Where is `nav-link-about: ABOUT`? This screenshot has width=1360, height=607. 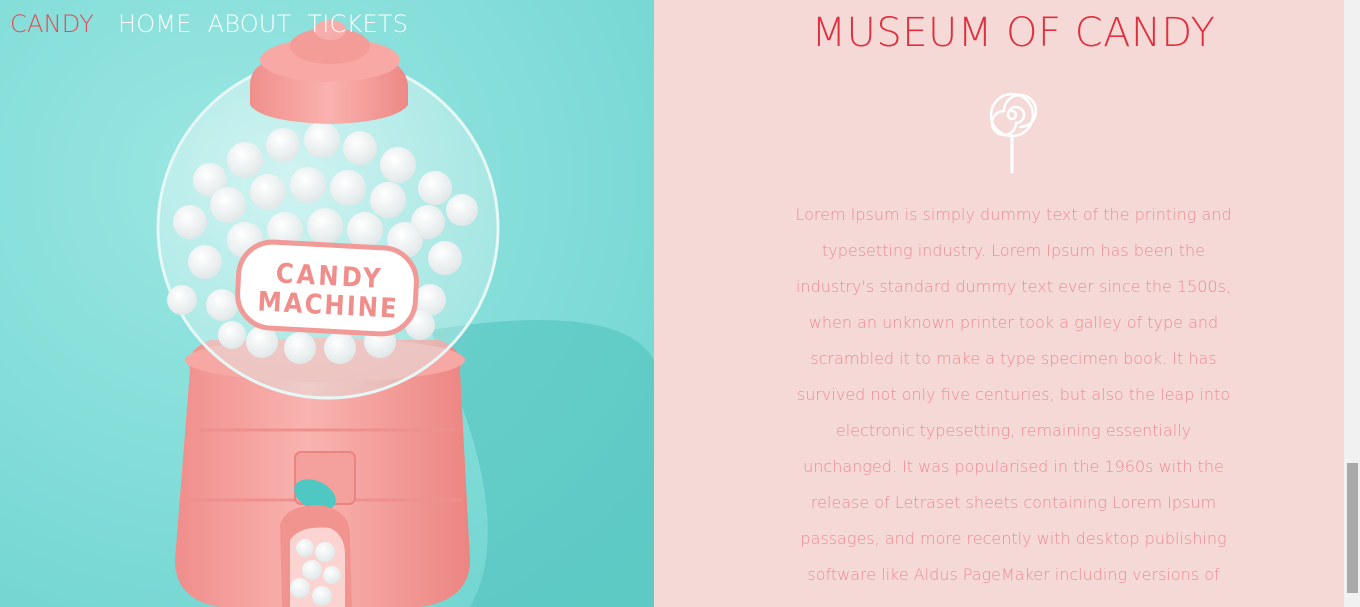
nav-link-about: ABOUT is located at coordinates (250, 24).